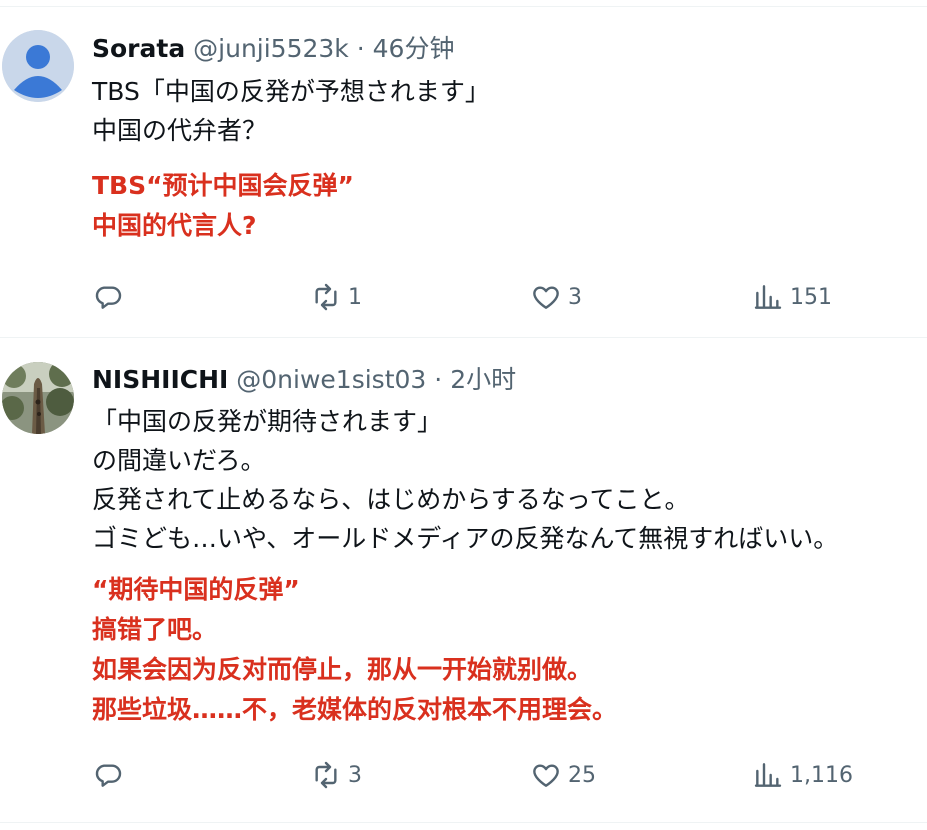  What do you see at coordinates (291, 91) in the screenshot?
I see `tweet-line: TBS「中国の反発が予想されます」` at bounding box center [291, 91].